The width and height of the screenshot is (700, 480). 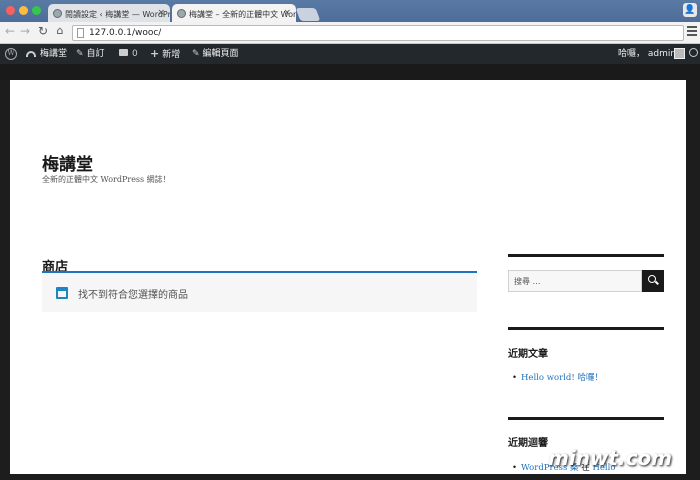 What do you see at coordinates (80, 33) in the screenshot?
I see `page-icon` at bounding box center [80, 33].